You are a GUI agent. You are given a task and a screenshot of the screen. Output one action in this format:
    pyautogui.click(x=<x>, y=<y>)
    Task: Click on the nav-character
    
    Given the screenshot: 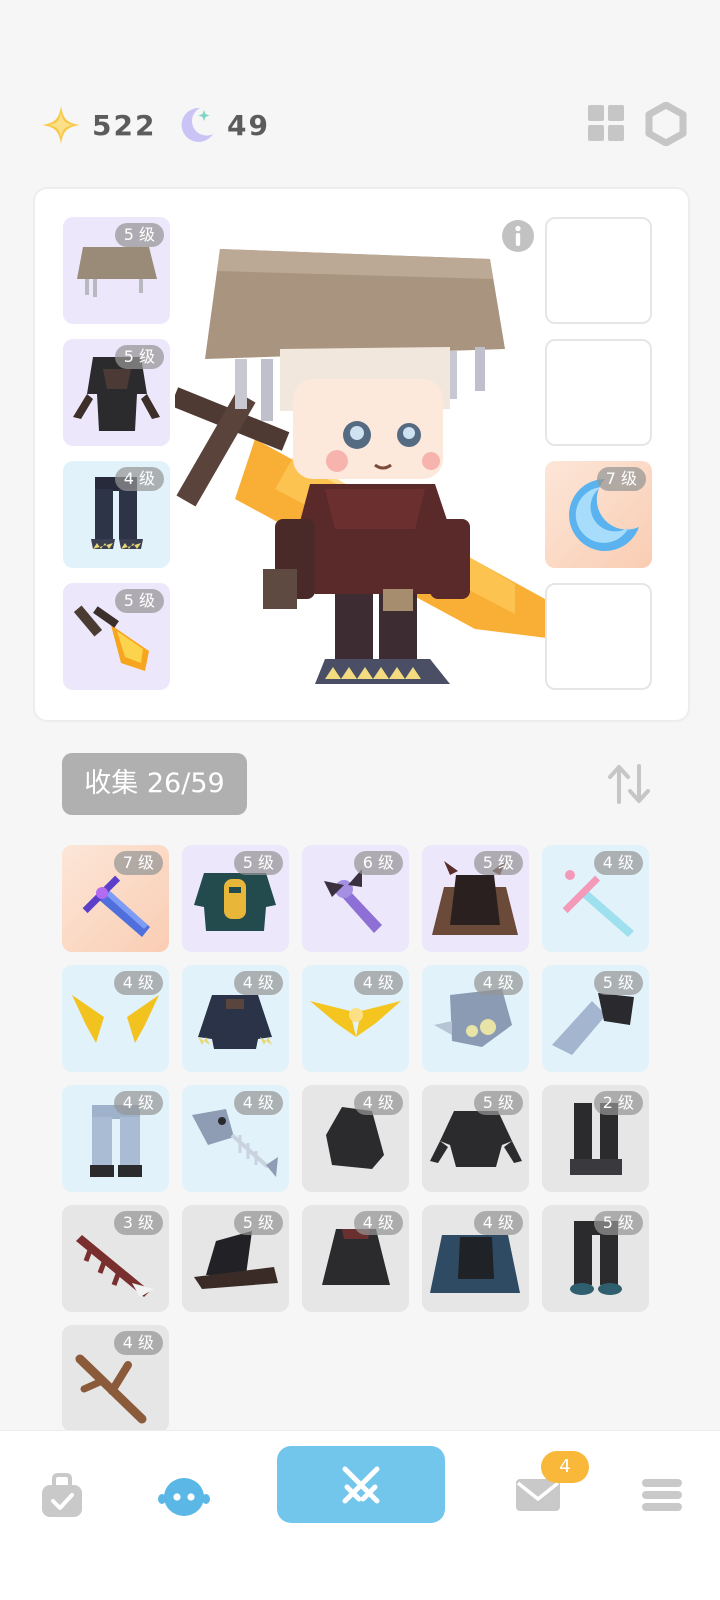 What is the action you would take?
    pyautogui.click(x=184, y=1495)
    